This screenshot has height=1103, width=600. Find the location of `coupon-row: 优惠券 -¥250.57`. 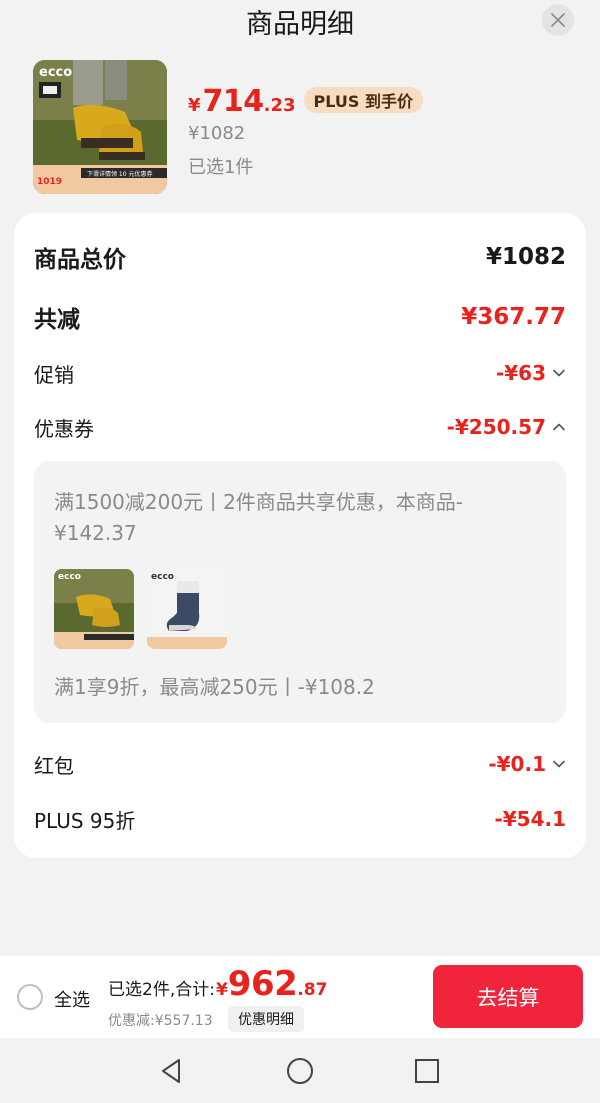

coupon-row: 优惠券 -¥250.57 is located at coordinates (300, 427).